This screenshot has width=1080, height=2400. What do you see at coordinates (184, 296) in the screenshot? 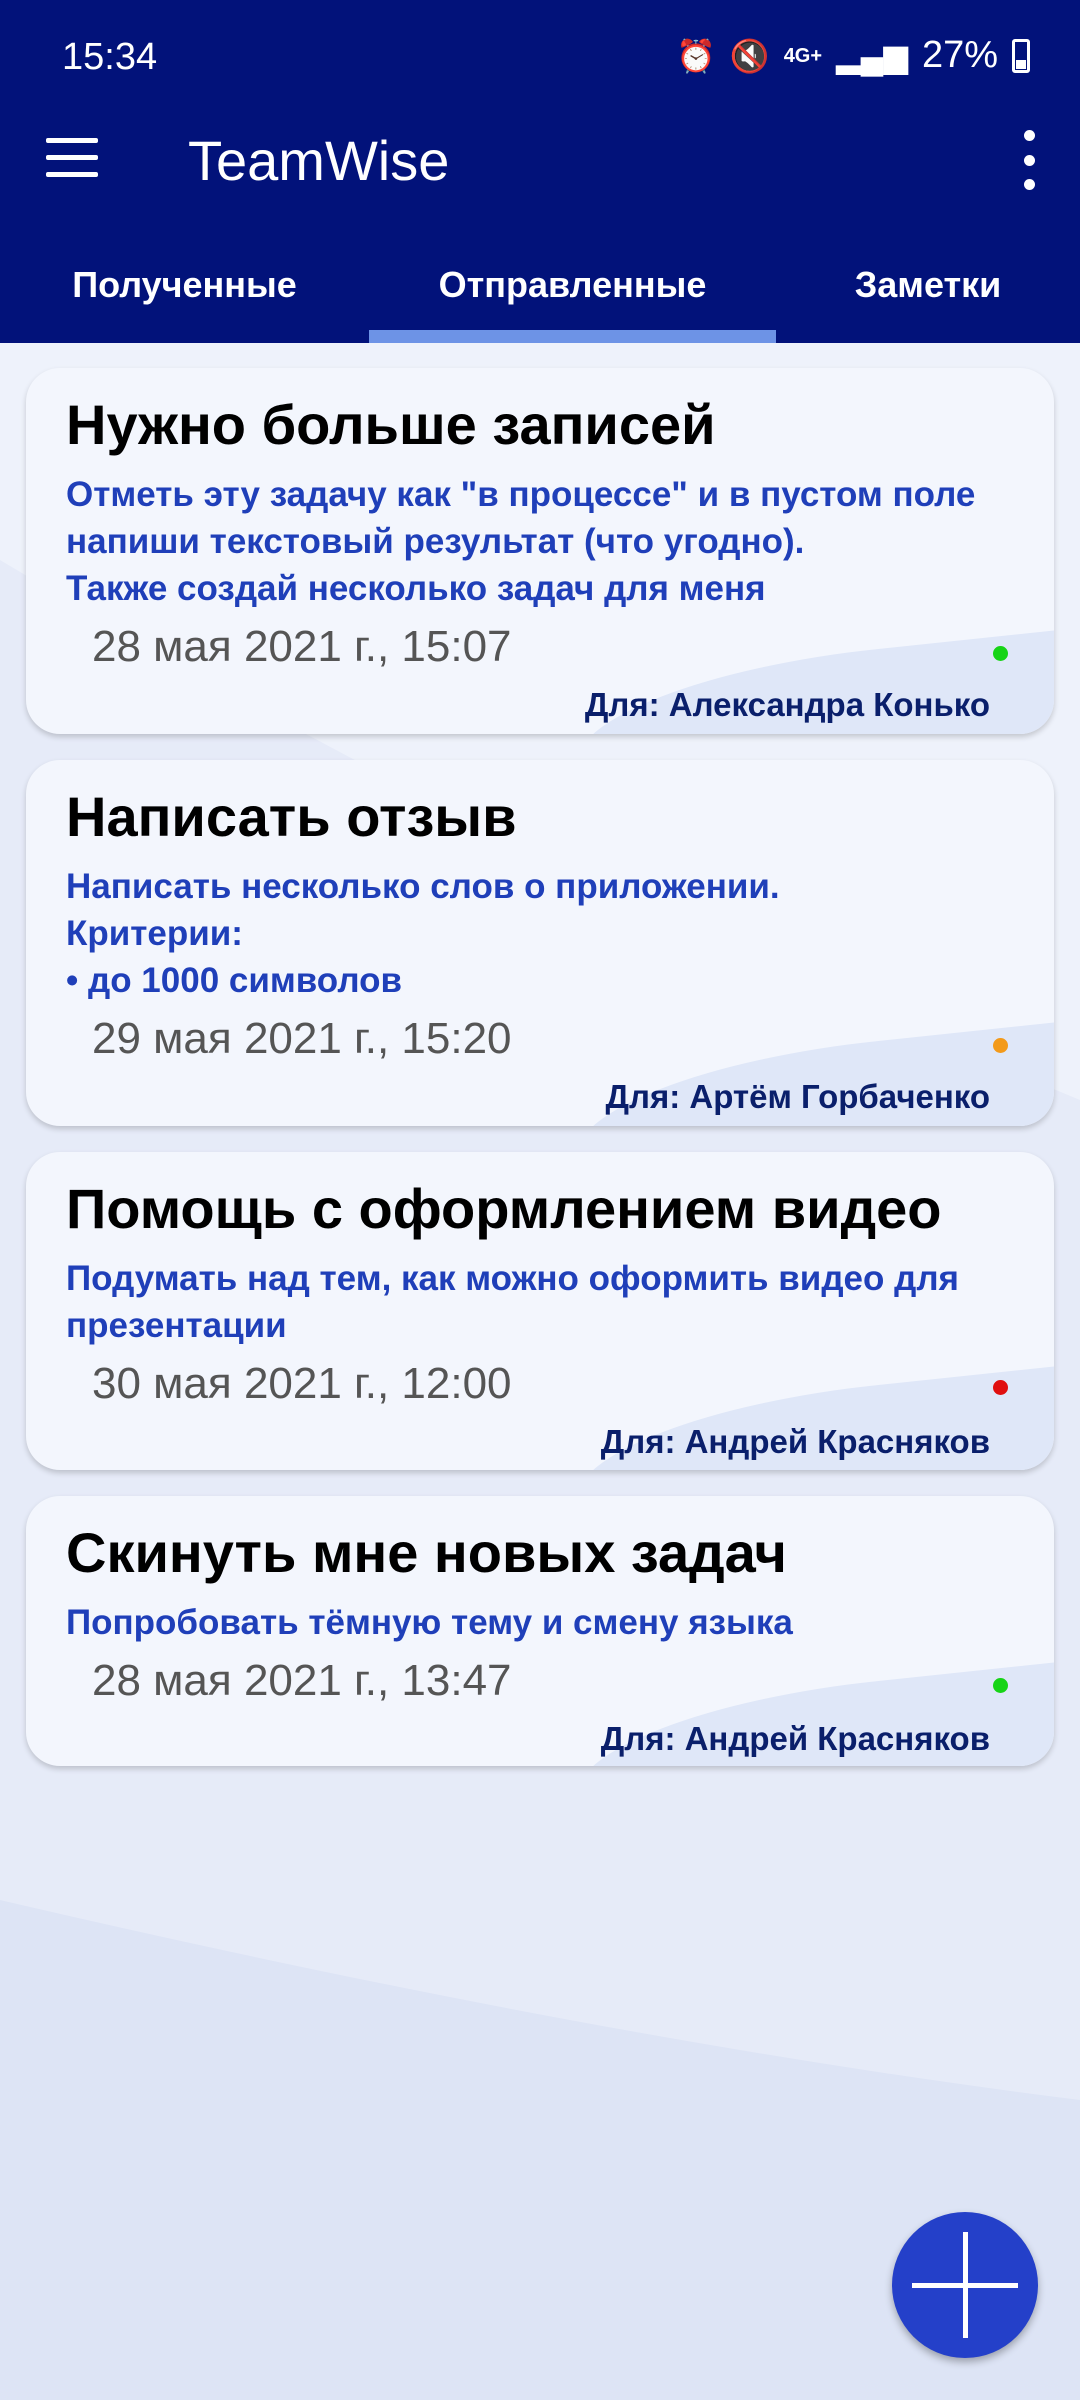
I see `tab-received: Полученные` at bounding box center [184, 296].